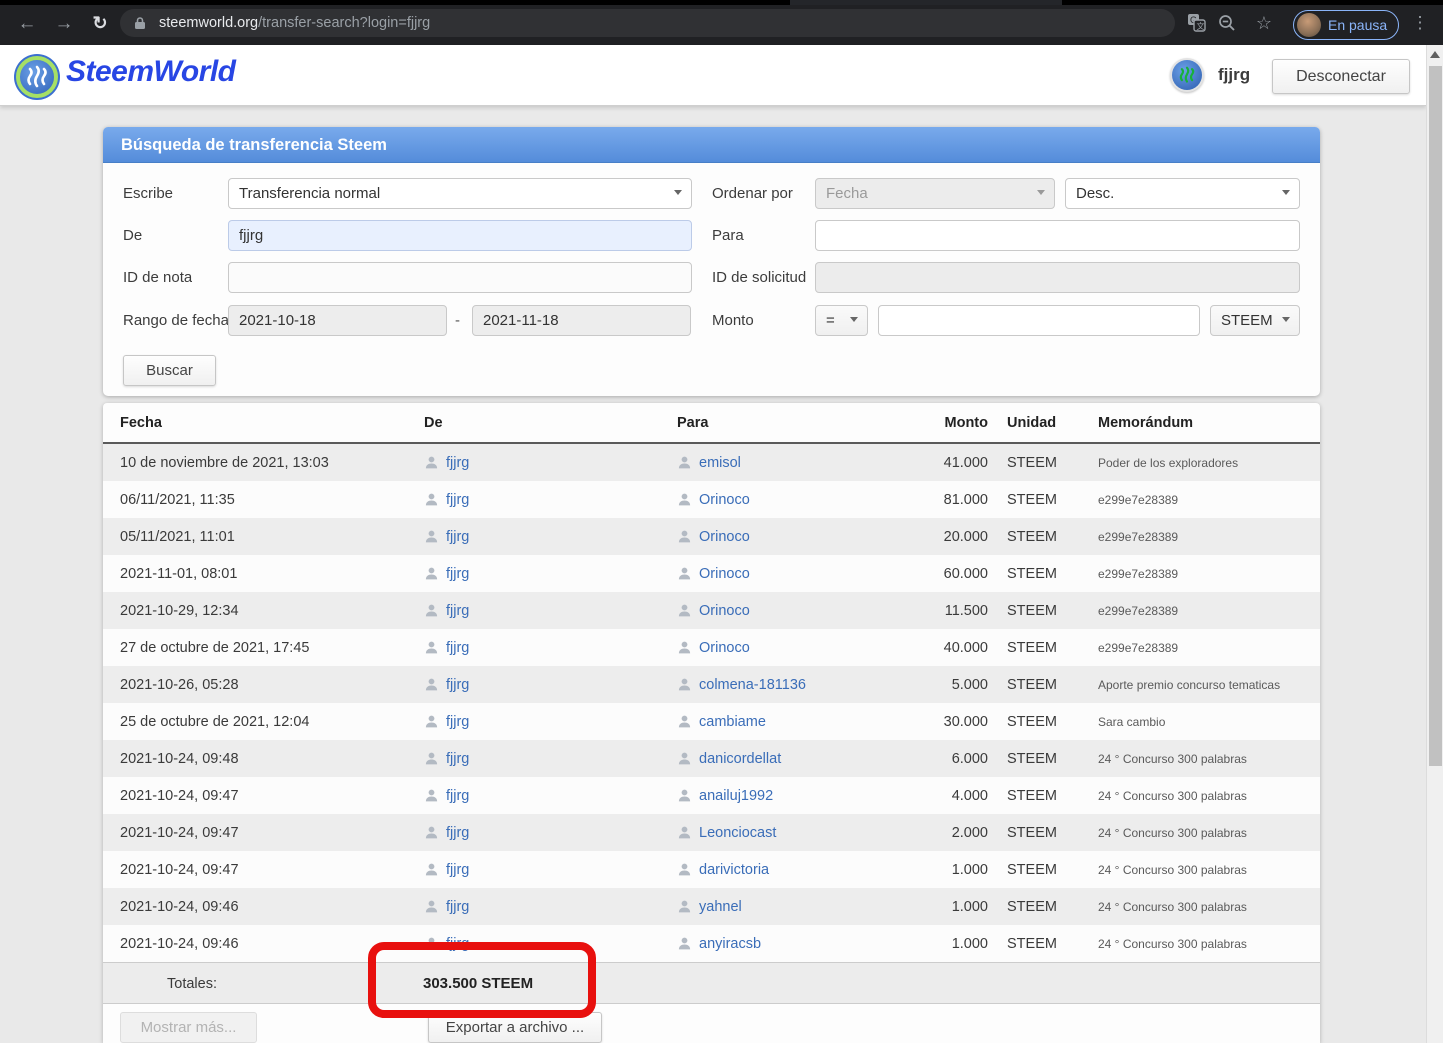  I want to click on translate-icon: G文, so click(1196, 23).